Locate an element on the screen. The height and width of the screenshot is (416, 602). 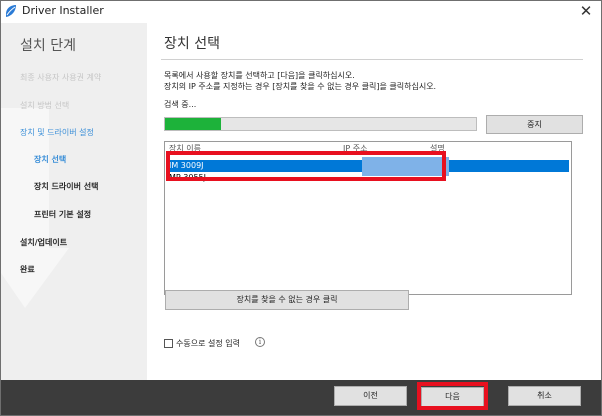
manual-settings-checkbox is located at coordinates (168, 343).